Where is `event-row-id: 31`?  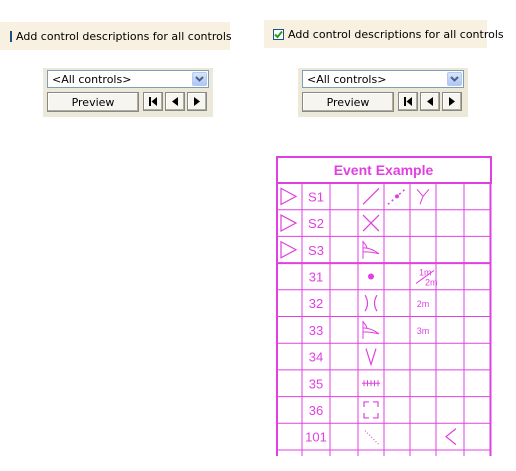
event-row-id: 31 is located at coordinates (316, 276).